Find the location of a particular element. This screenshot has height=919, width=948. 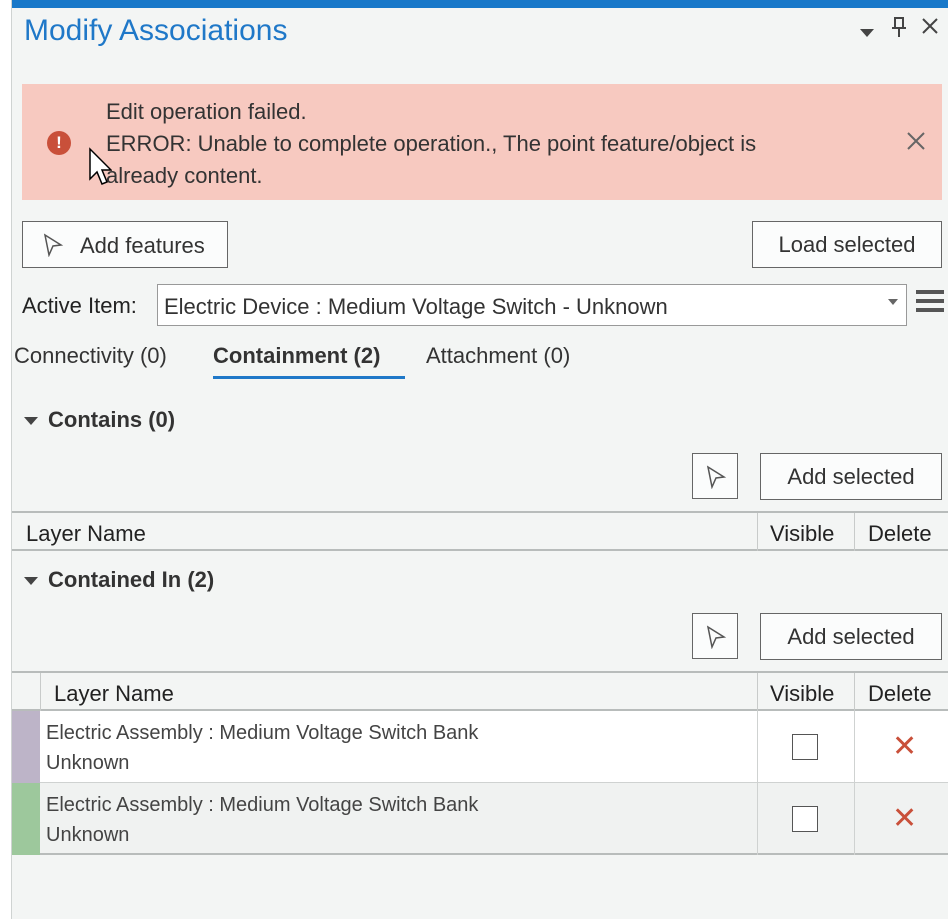

error-line-3: already content. is located at coordinates (184, 175).